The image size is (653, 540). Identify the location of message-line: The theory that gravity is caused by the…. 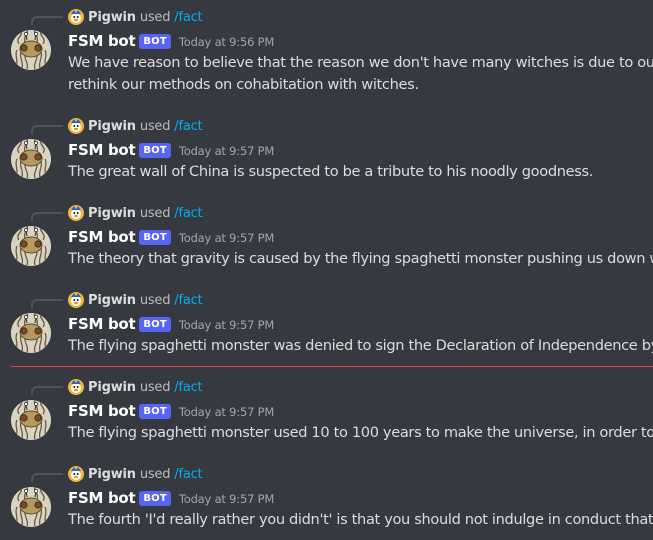
(360, 258).